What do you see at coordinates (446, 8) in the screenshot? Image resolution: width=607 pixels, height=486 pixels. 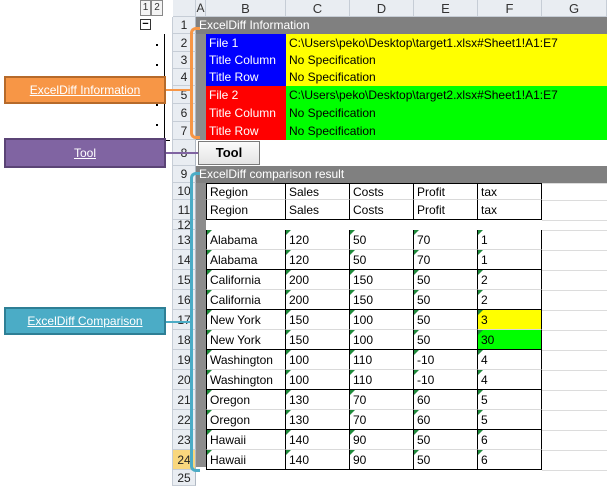 I see `column-header-e: E` at bounding box center [446, 8].